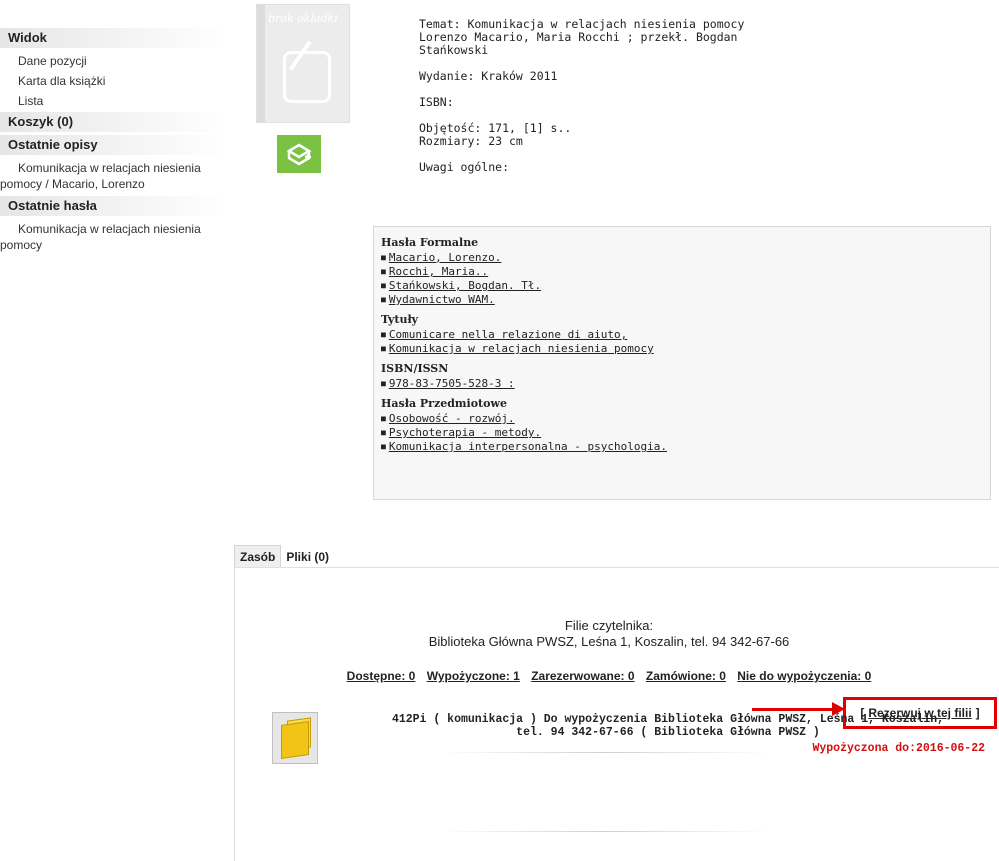 The image size is (999, 861). What do you see at coordinates (114, 81) in the screenshot?
I see `sidebar-item-book-card: Karta dla książki` at bounding box center [114, 81].